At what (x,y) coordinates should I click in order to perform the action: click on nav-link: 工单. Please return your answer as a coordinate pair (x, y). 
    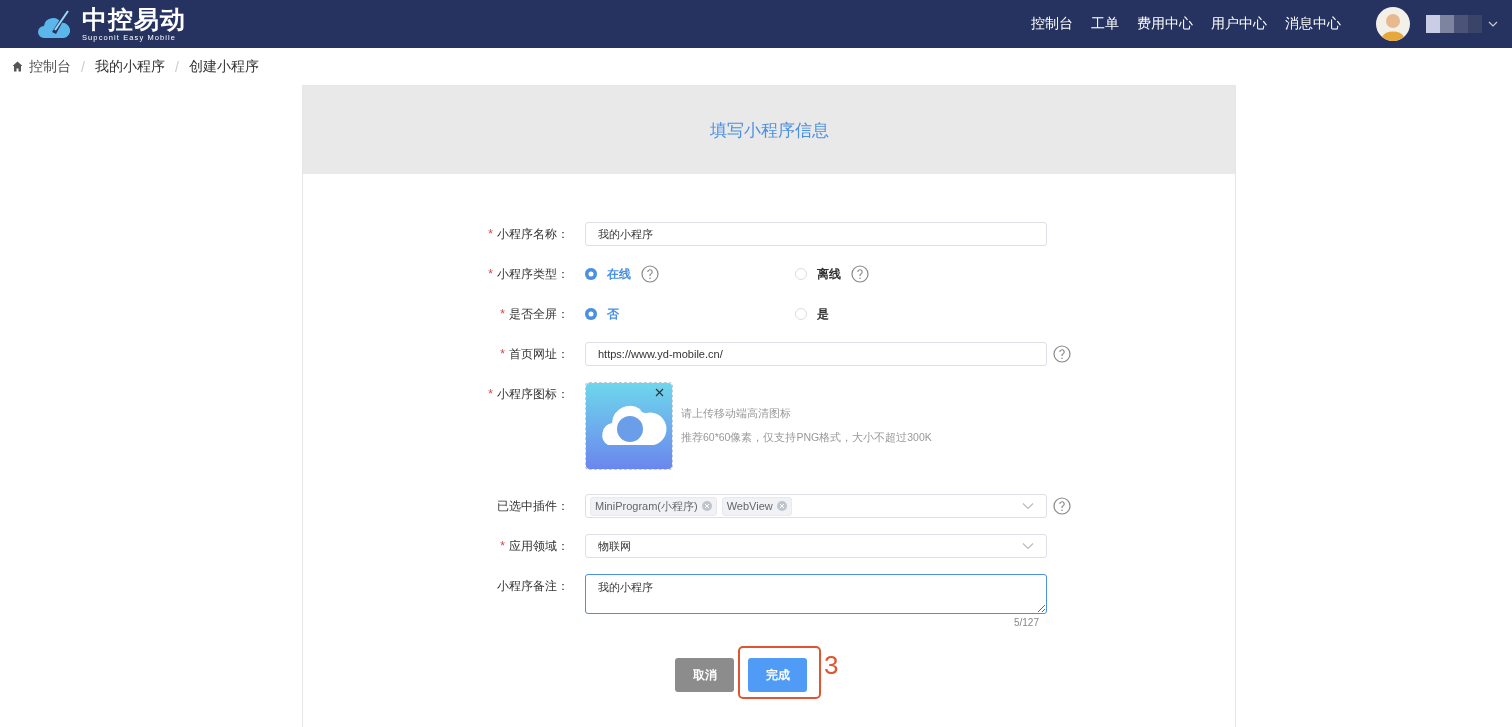
    Looking at the image, I should click on (1105, 24).